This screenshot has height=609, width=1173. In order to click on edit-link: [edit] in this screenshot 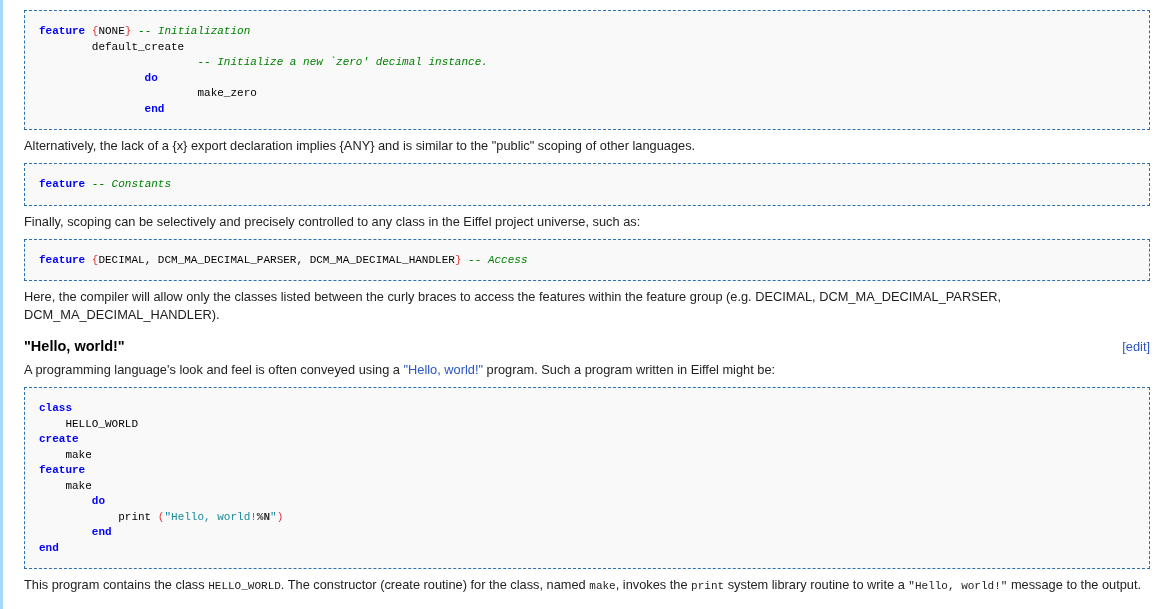, I will do `click(1136, 346)`.